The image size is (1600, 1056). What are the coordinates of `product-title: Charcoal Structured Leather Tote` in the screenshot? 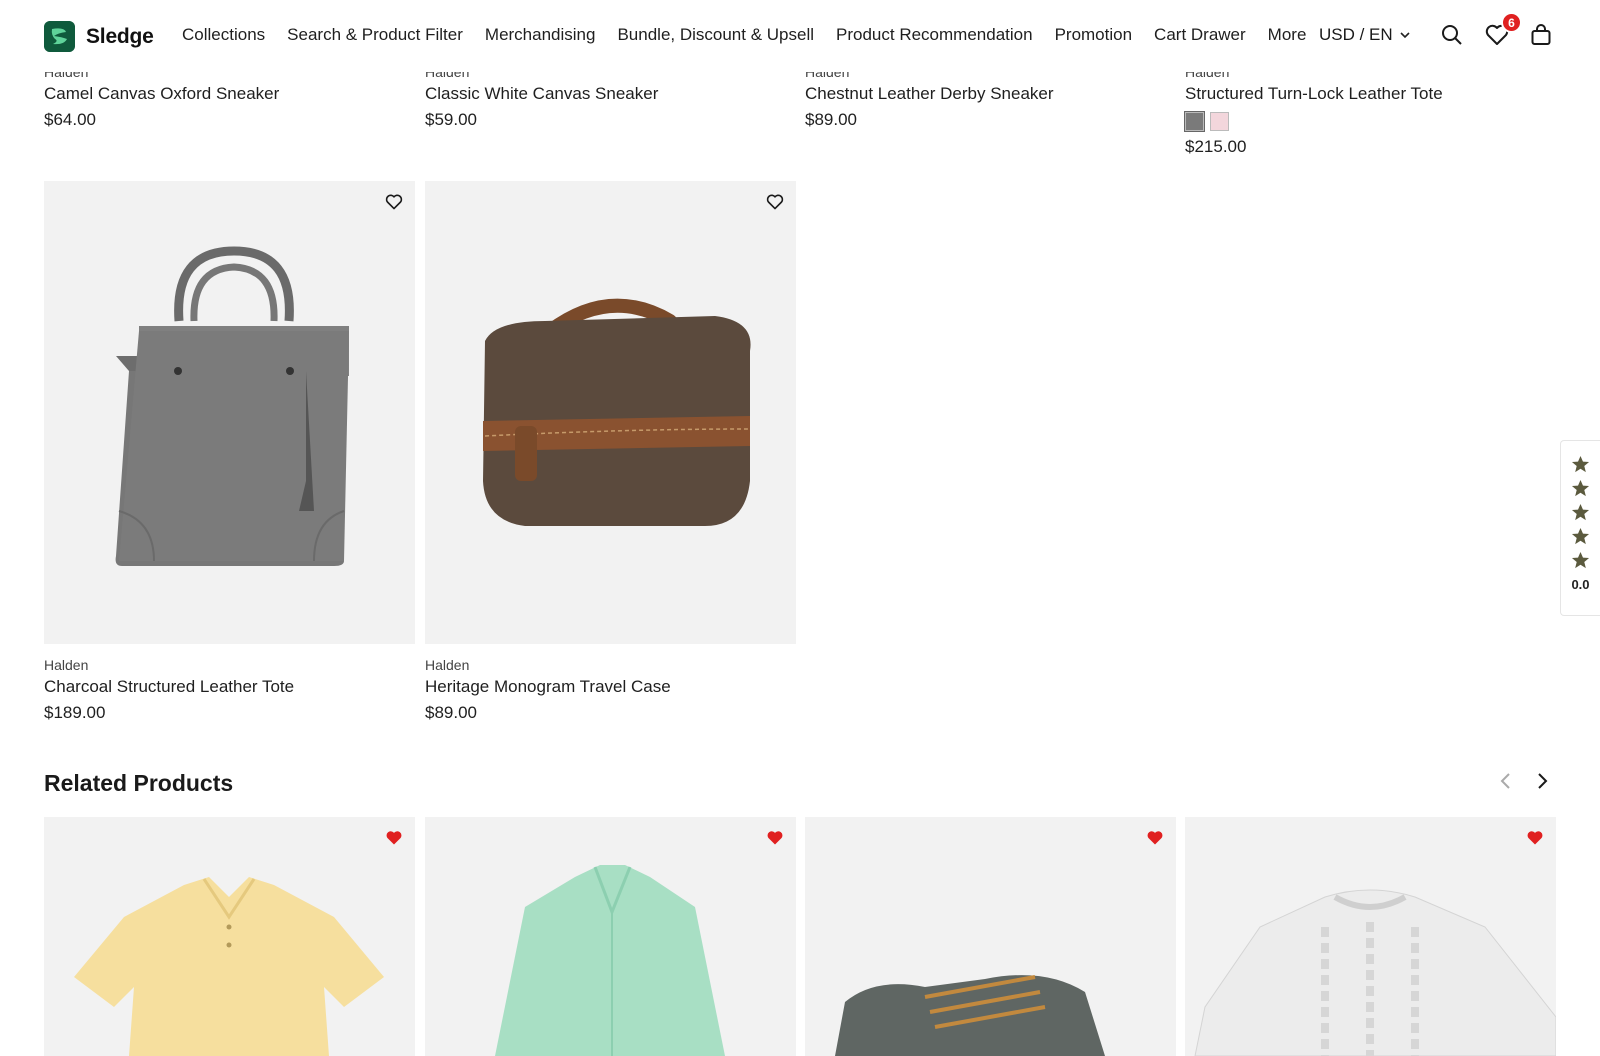 It's located at (229, 687).